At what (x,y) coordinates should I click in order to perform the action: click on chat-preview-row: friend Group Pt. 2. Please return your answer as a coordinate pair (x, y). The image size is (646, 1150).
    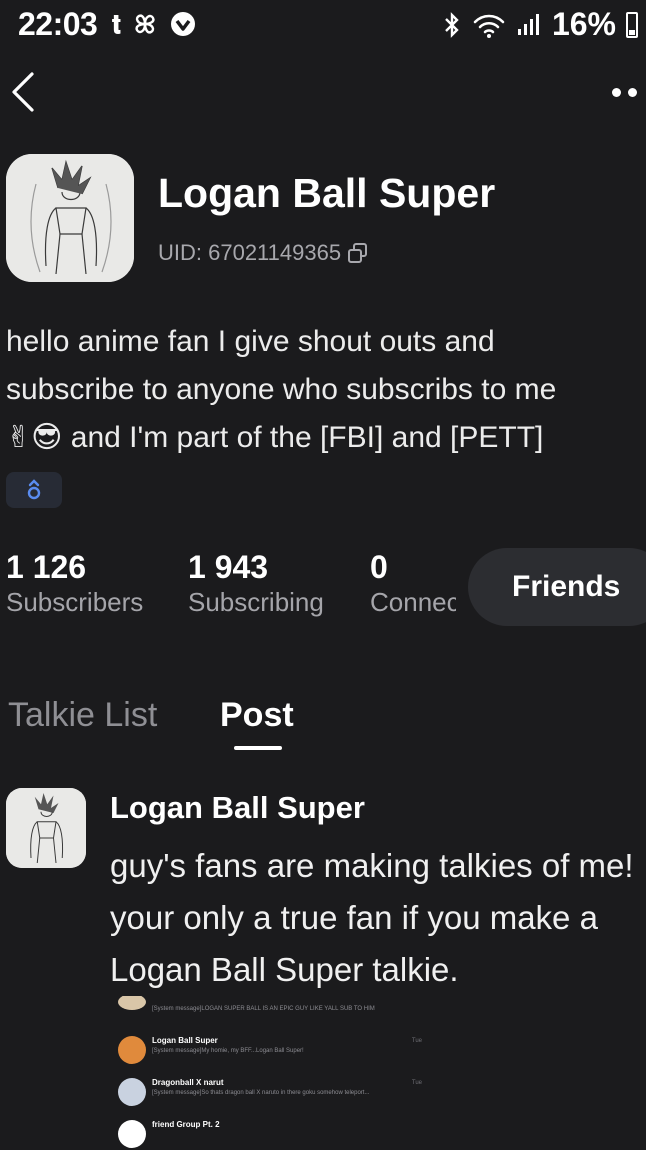
    Looking at the image, I should click on (169, 1134).